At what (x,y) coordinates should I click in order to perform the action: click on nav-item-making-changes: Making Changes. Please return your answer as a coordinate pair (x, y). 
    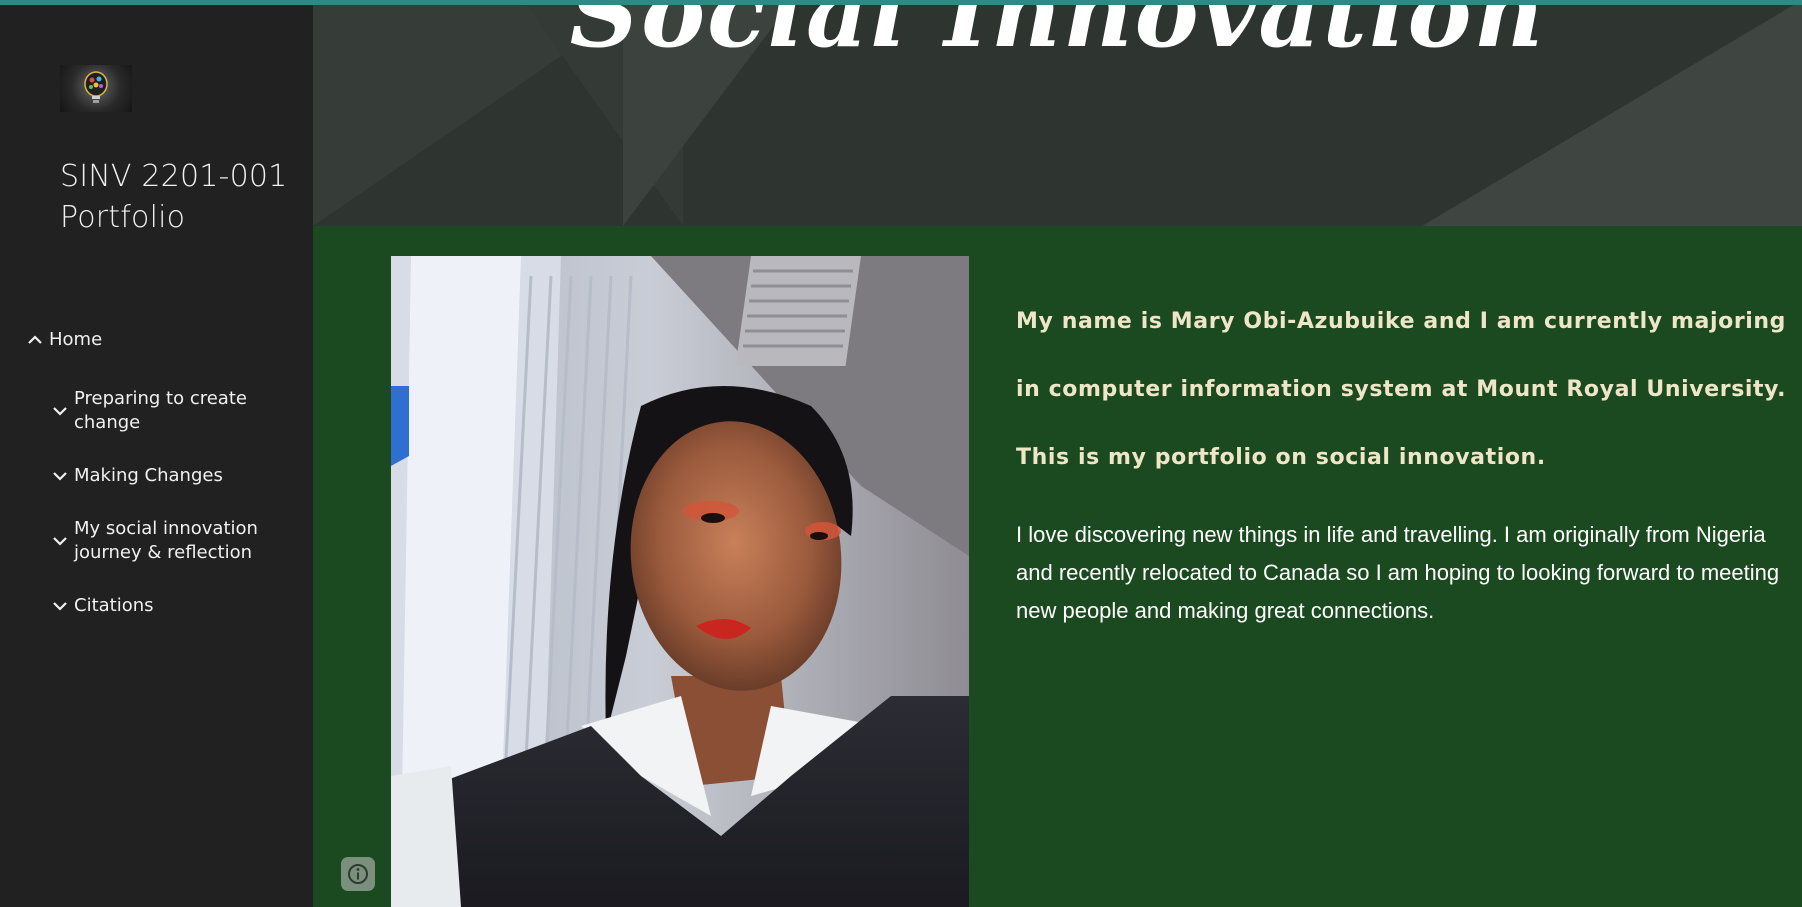
    Looking at the image, I should click on (156, 476).